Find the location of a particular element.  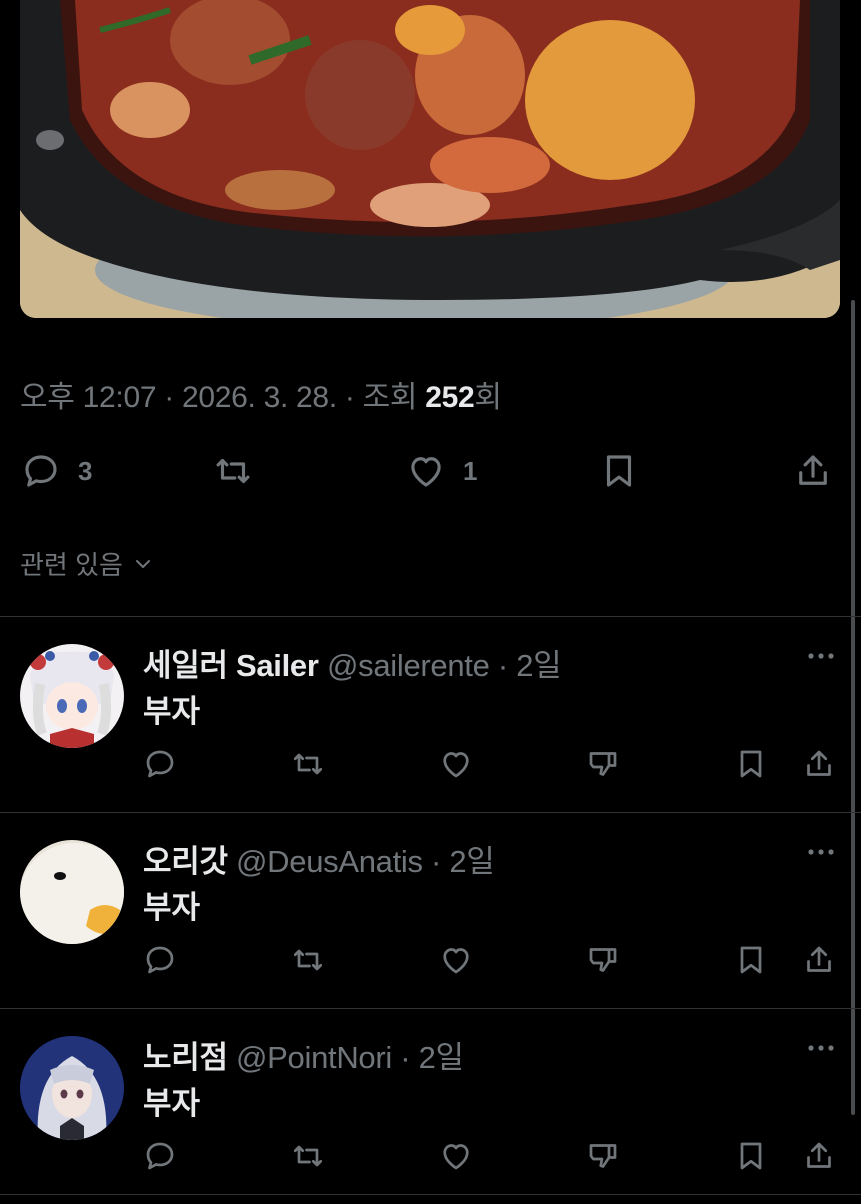

silver-hair-avatar is located at coordinates (72, 1088).